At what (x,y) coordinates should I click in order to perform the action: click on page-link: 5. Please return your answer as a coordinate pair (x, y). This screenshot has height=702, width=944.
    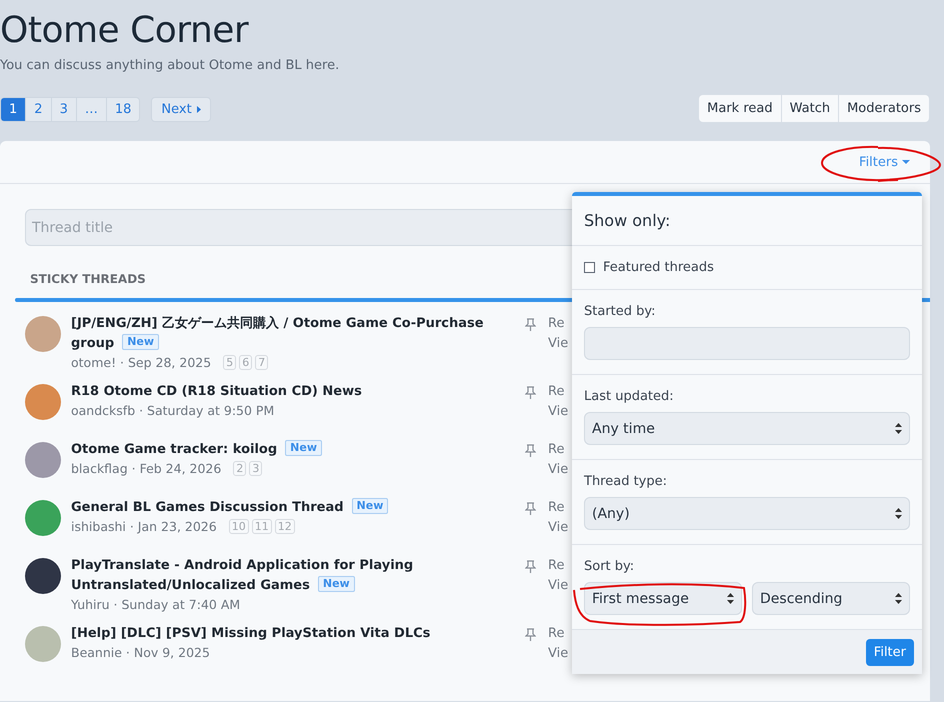
    Looking at the image, I should click on (229, 362).